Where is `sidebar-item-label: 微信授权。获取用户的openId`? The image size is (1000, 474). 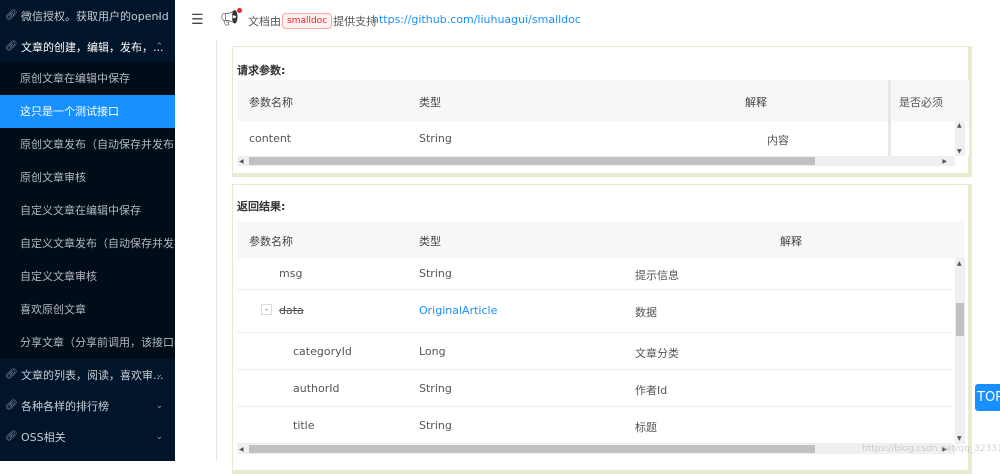 sidebar-item-label: 微信授权。获取用户的openId is located at coordinates (95, 16).